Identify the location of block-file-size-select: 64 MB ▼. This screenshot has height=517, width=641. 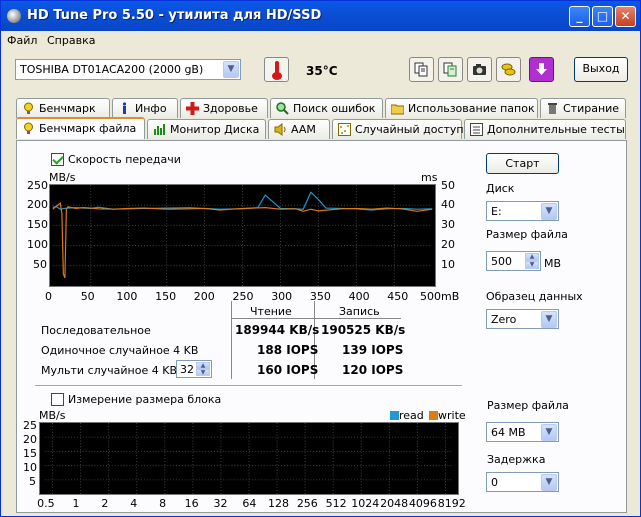
(522, 432).